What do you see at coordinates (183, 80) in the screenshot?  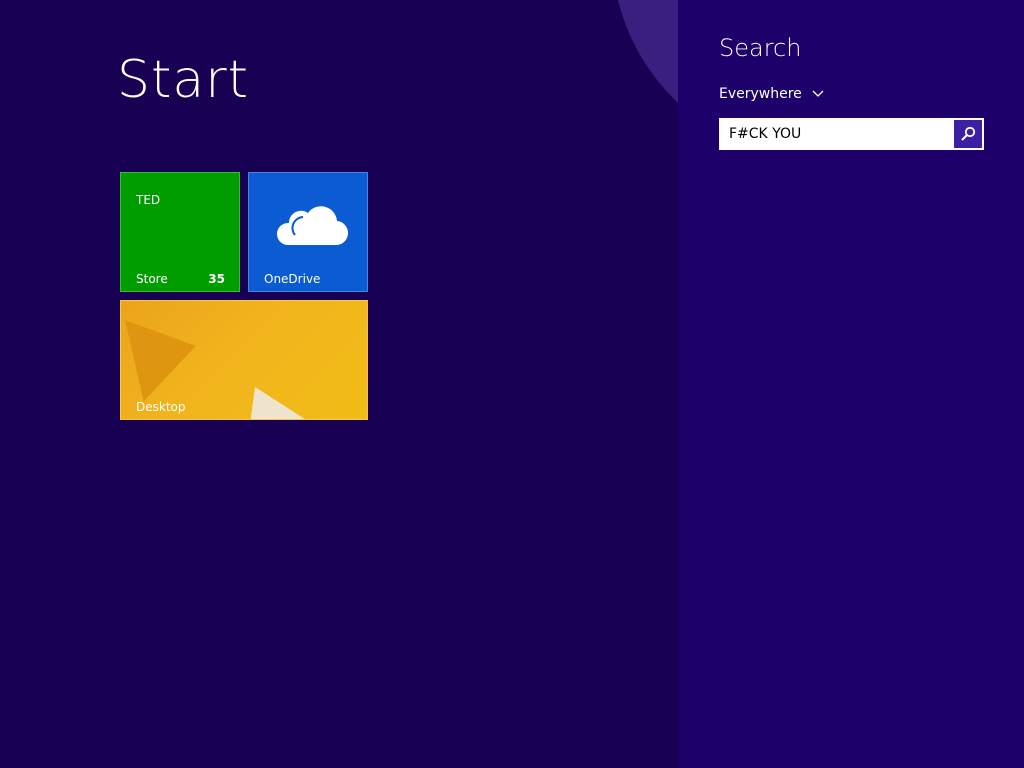 I see `page-title: Start` at bounding box center [183, 80].